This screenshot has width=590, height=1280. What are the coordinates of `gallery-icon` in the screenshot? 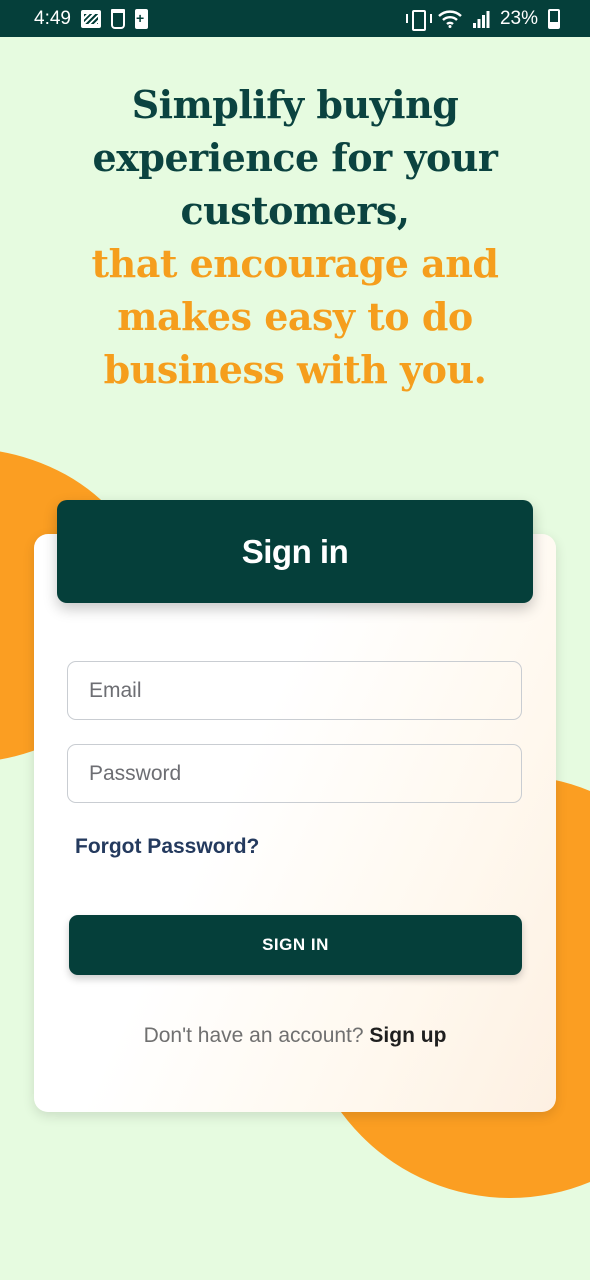 It's located at (90, 18).